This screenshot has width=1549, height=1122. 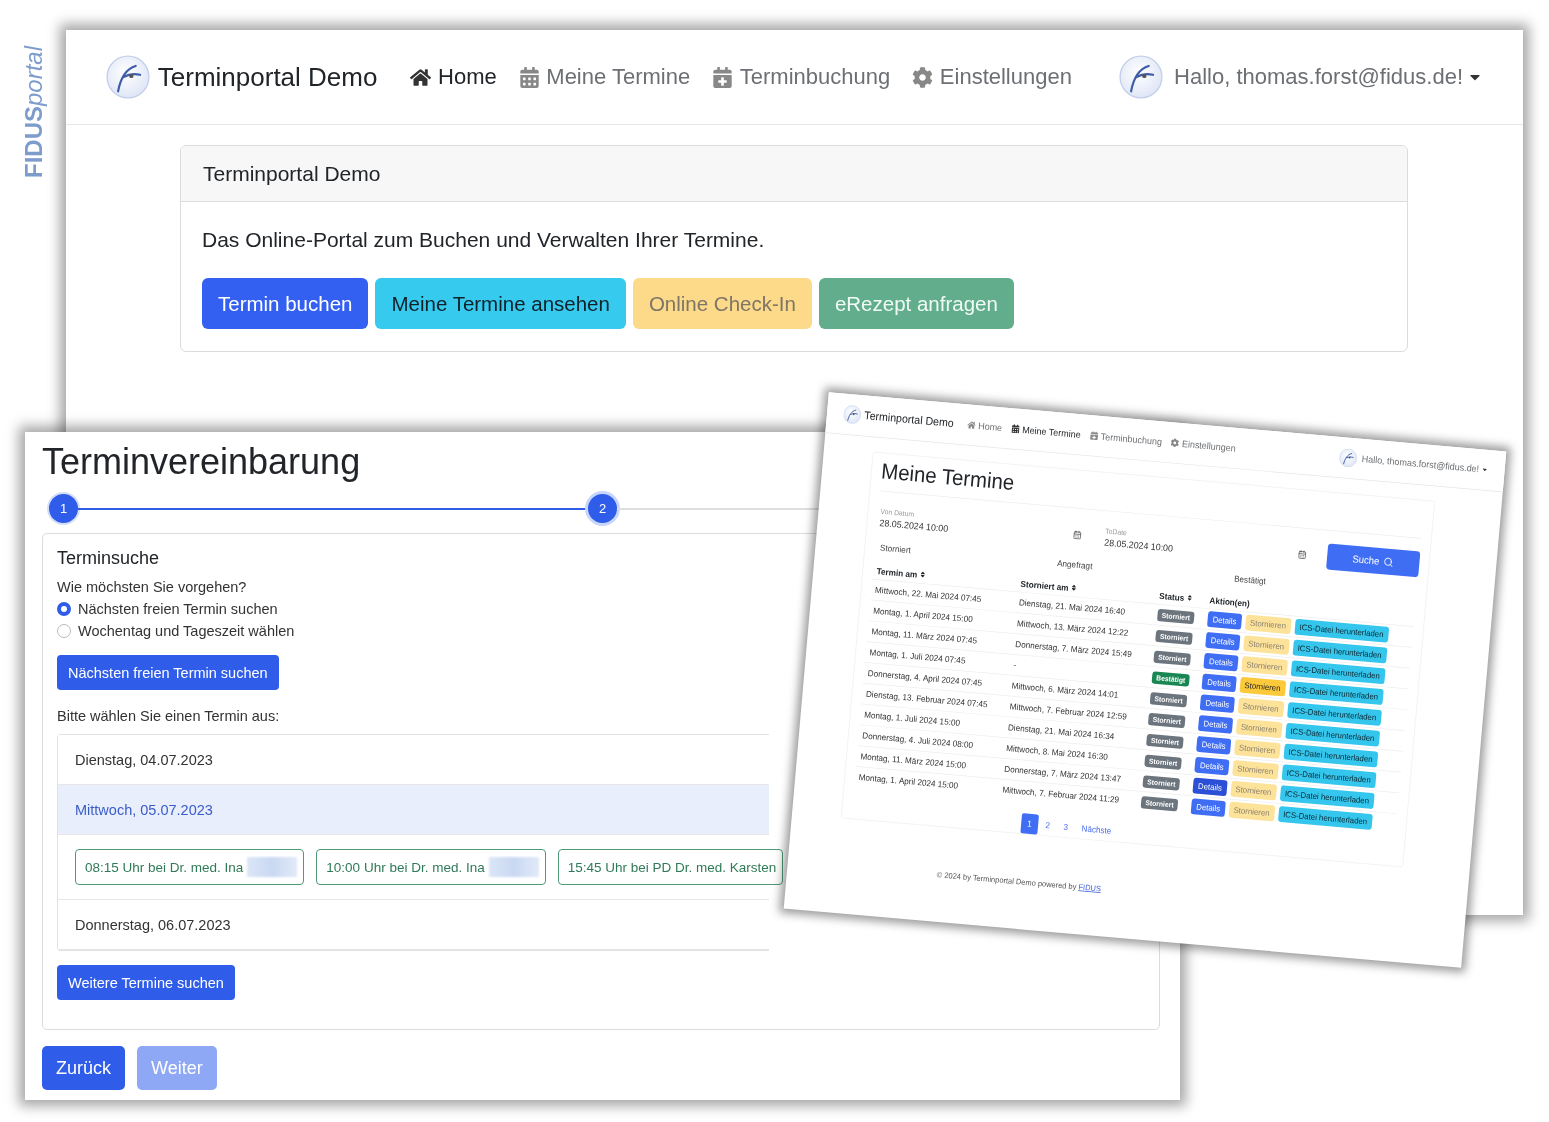 I want to click on search-button: Nächsten freien Termin suchen, so click(x=168, y=672).